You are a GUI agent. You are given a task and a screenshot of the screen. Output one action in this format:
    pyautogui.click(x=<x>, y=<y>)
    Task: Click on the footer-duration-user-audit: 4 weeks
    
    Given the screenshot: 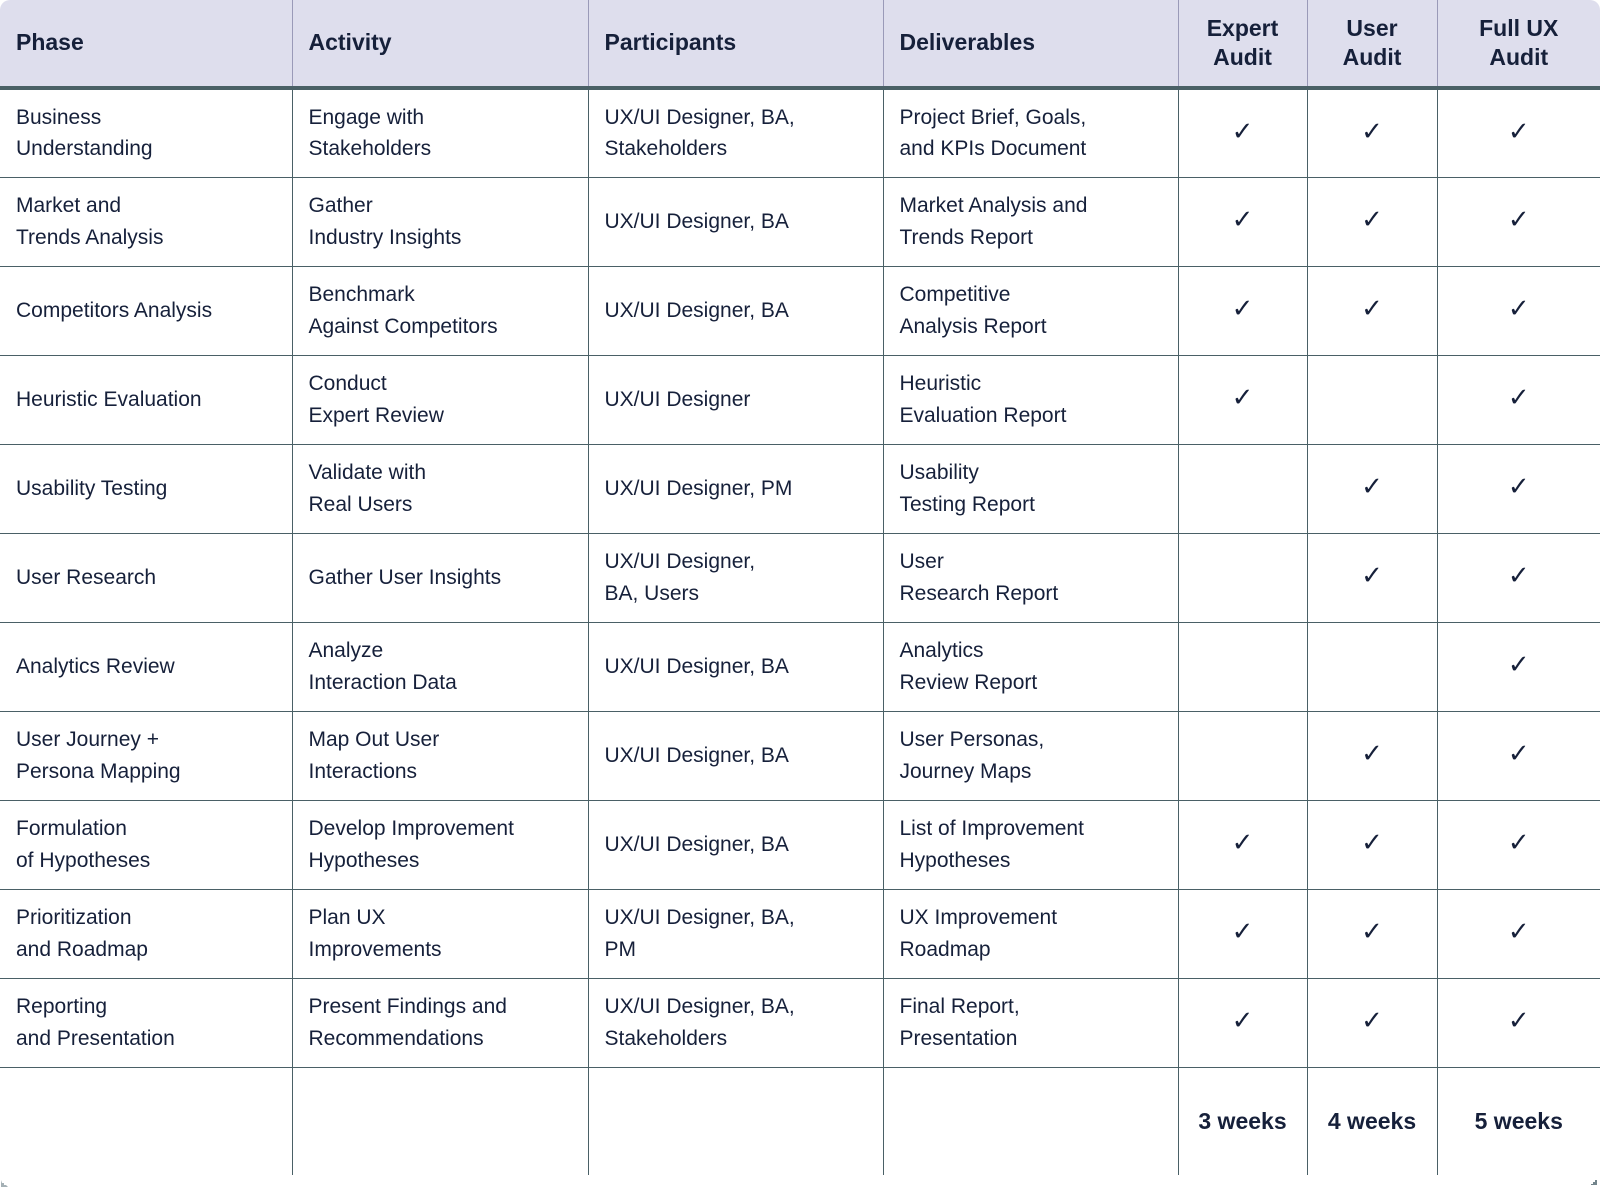 What is the action you would take?
    pyautogui.click(x=1372, y=1121)
    